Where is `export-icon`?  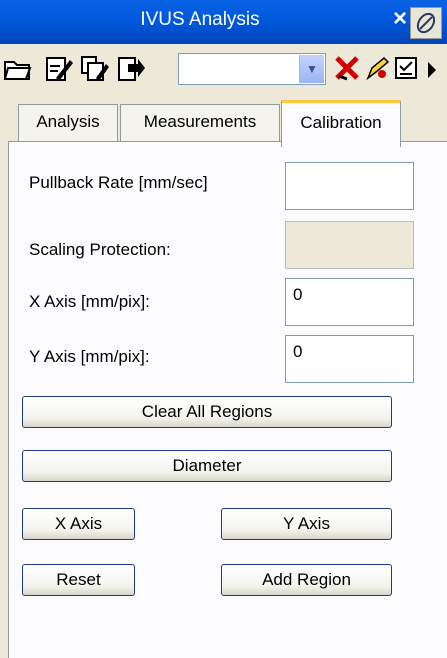 export-icon is located at coordinates (131, 70).